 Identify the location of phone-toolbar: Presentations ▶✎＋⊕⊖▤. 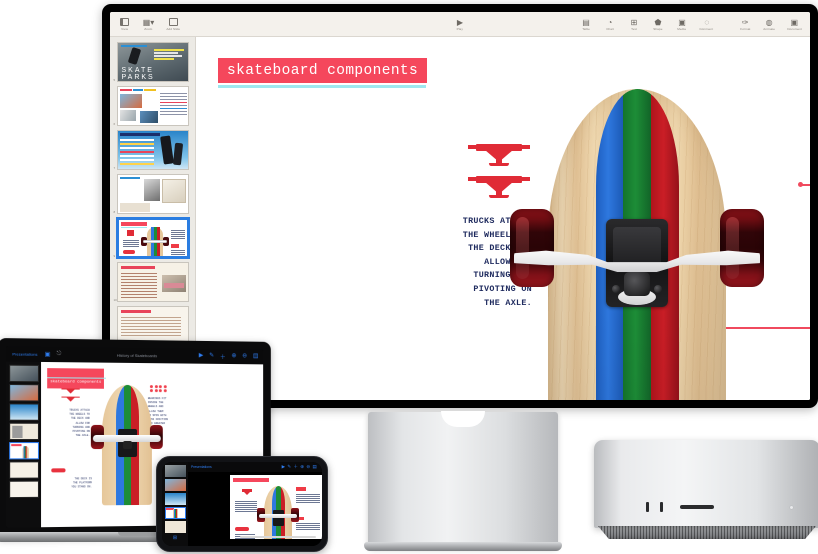
(255, 467).